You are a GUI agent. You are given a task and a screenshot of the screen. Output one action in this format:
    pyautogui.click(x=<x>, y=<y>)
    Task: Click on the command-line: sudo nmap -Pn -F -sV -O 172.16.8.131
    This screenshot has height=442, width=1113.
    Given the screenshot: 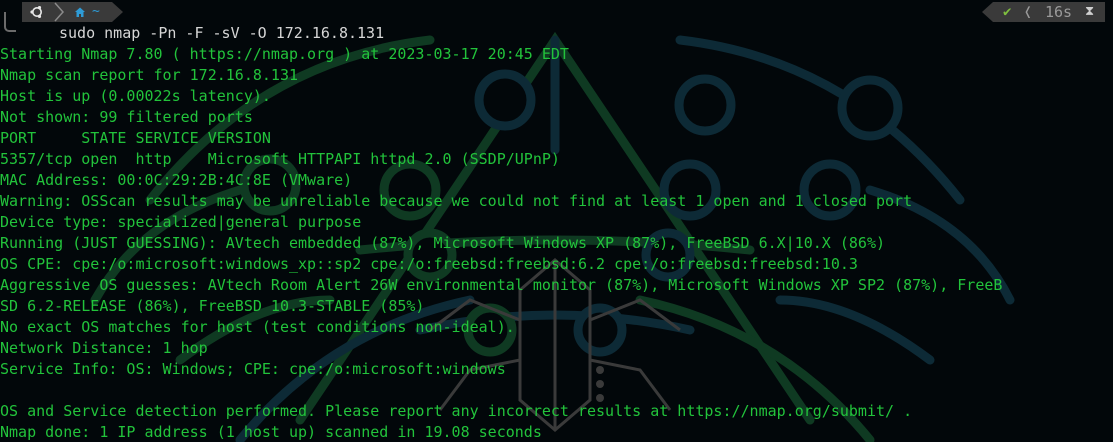 What is the action you would take?
    pyautogui.click(x=222, y=33)
    